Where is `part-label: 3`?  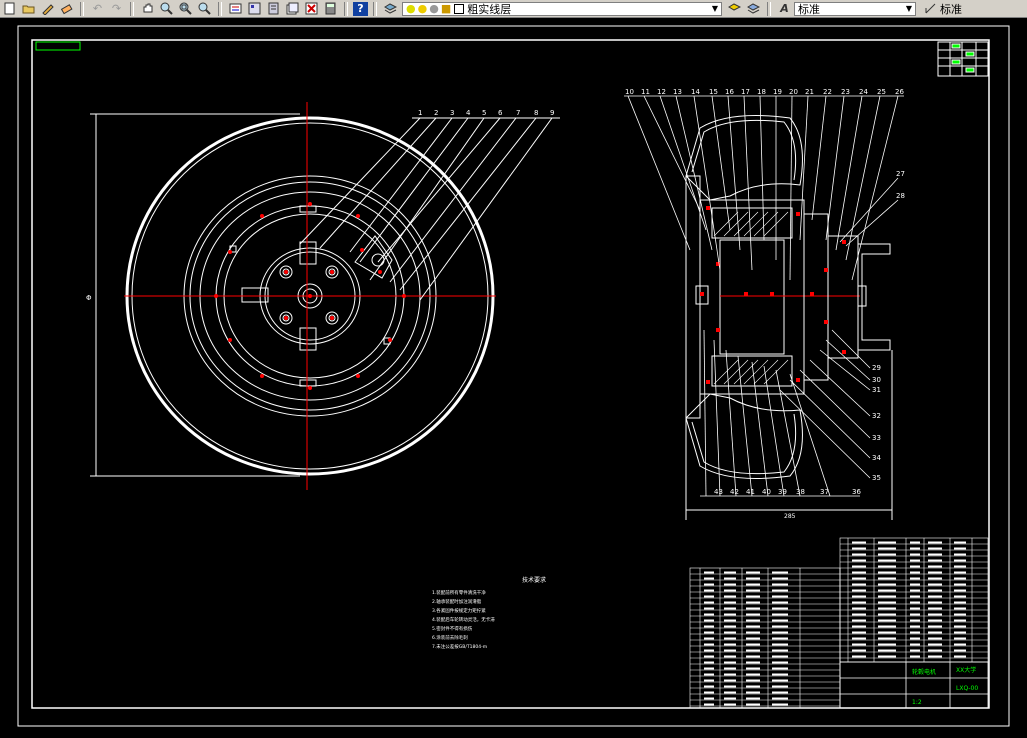 part-label: 3 is located at coordinates (452, 113).